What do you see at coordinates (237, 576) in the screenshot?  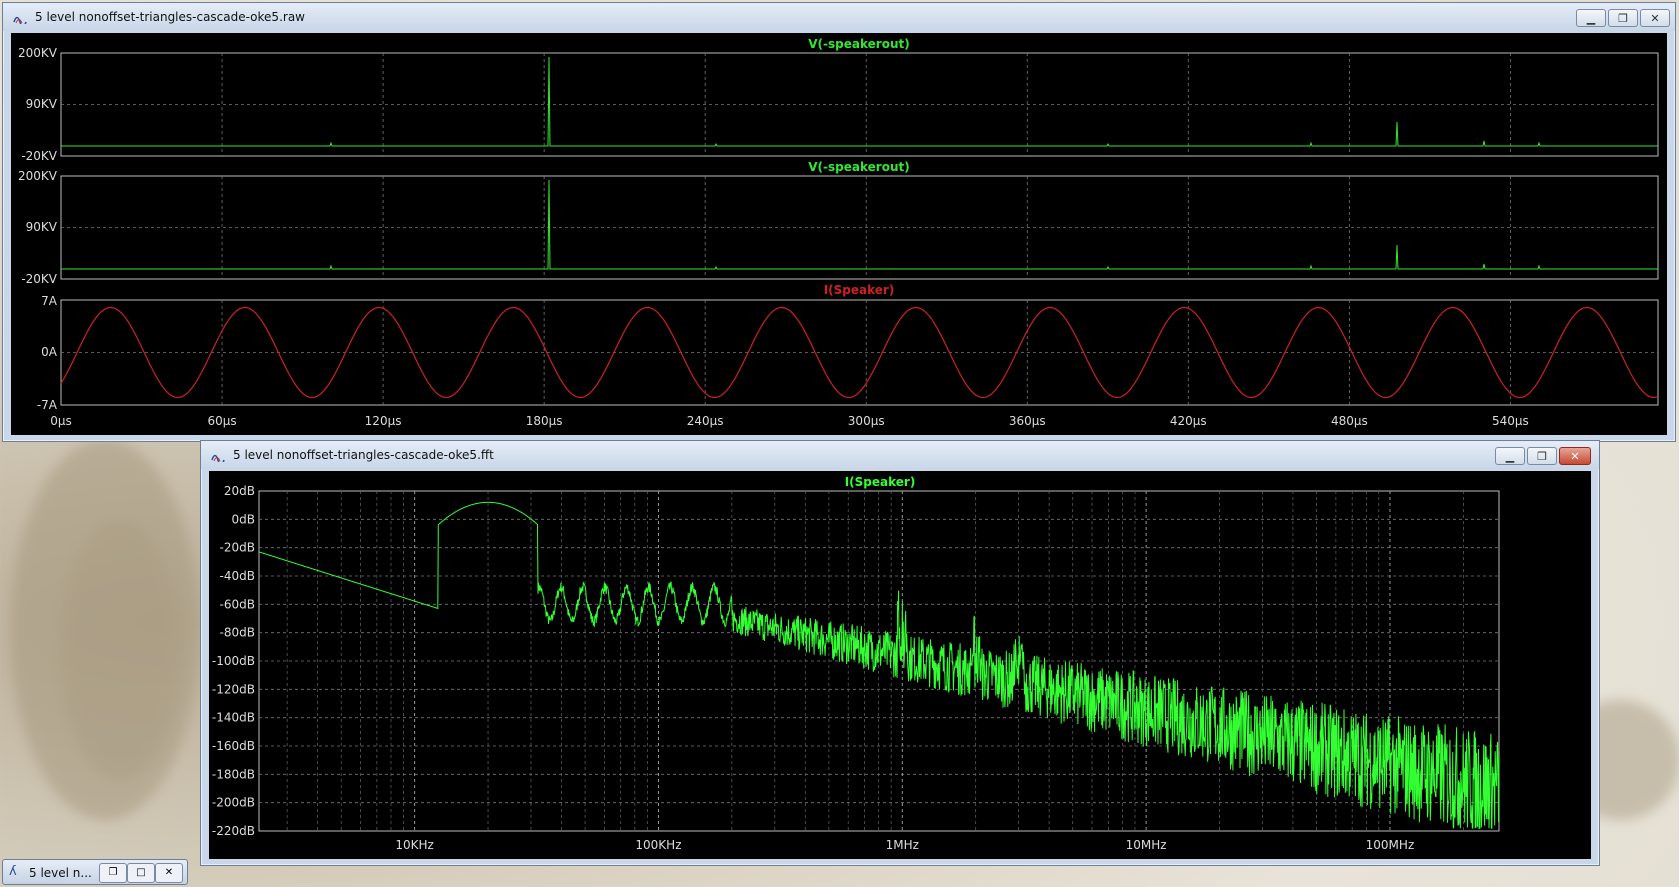 I see `y-tick-label: -40dB` at bounding box center [237, 576].